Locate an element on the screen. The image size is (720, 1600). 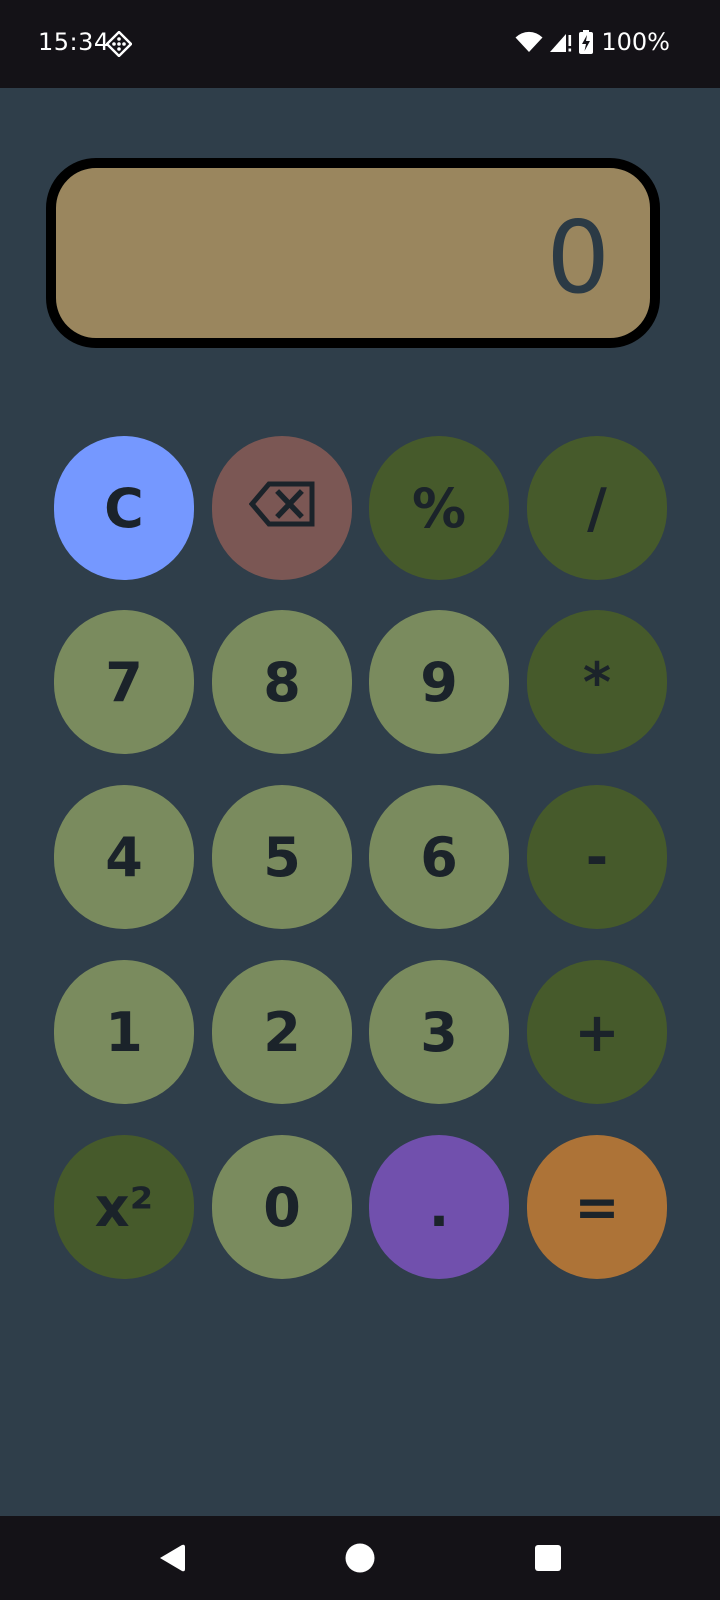
nine-button: 9 is located at coordinates (439, 682).